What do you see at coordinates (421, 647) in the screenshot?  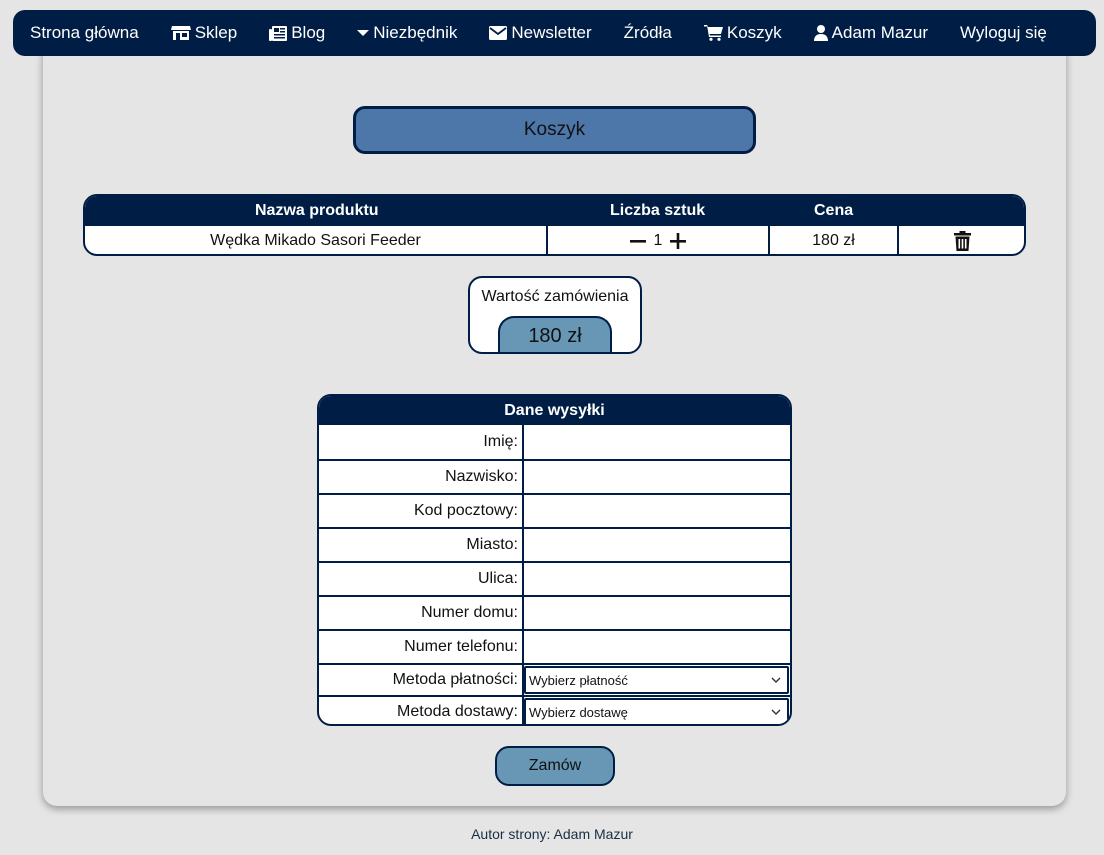 I see `phone-label: Numer telefonu:` at bounding box center [421, 647].